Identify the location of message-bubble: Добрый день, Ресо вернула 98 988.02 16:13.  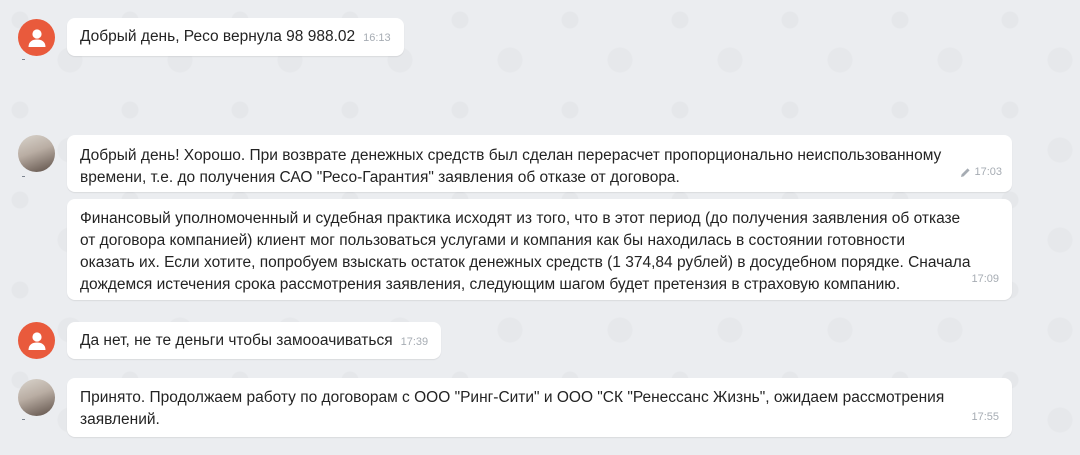
(235, 37).